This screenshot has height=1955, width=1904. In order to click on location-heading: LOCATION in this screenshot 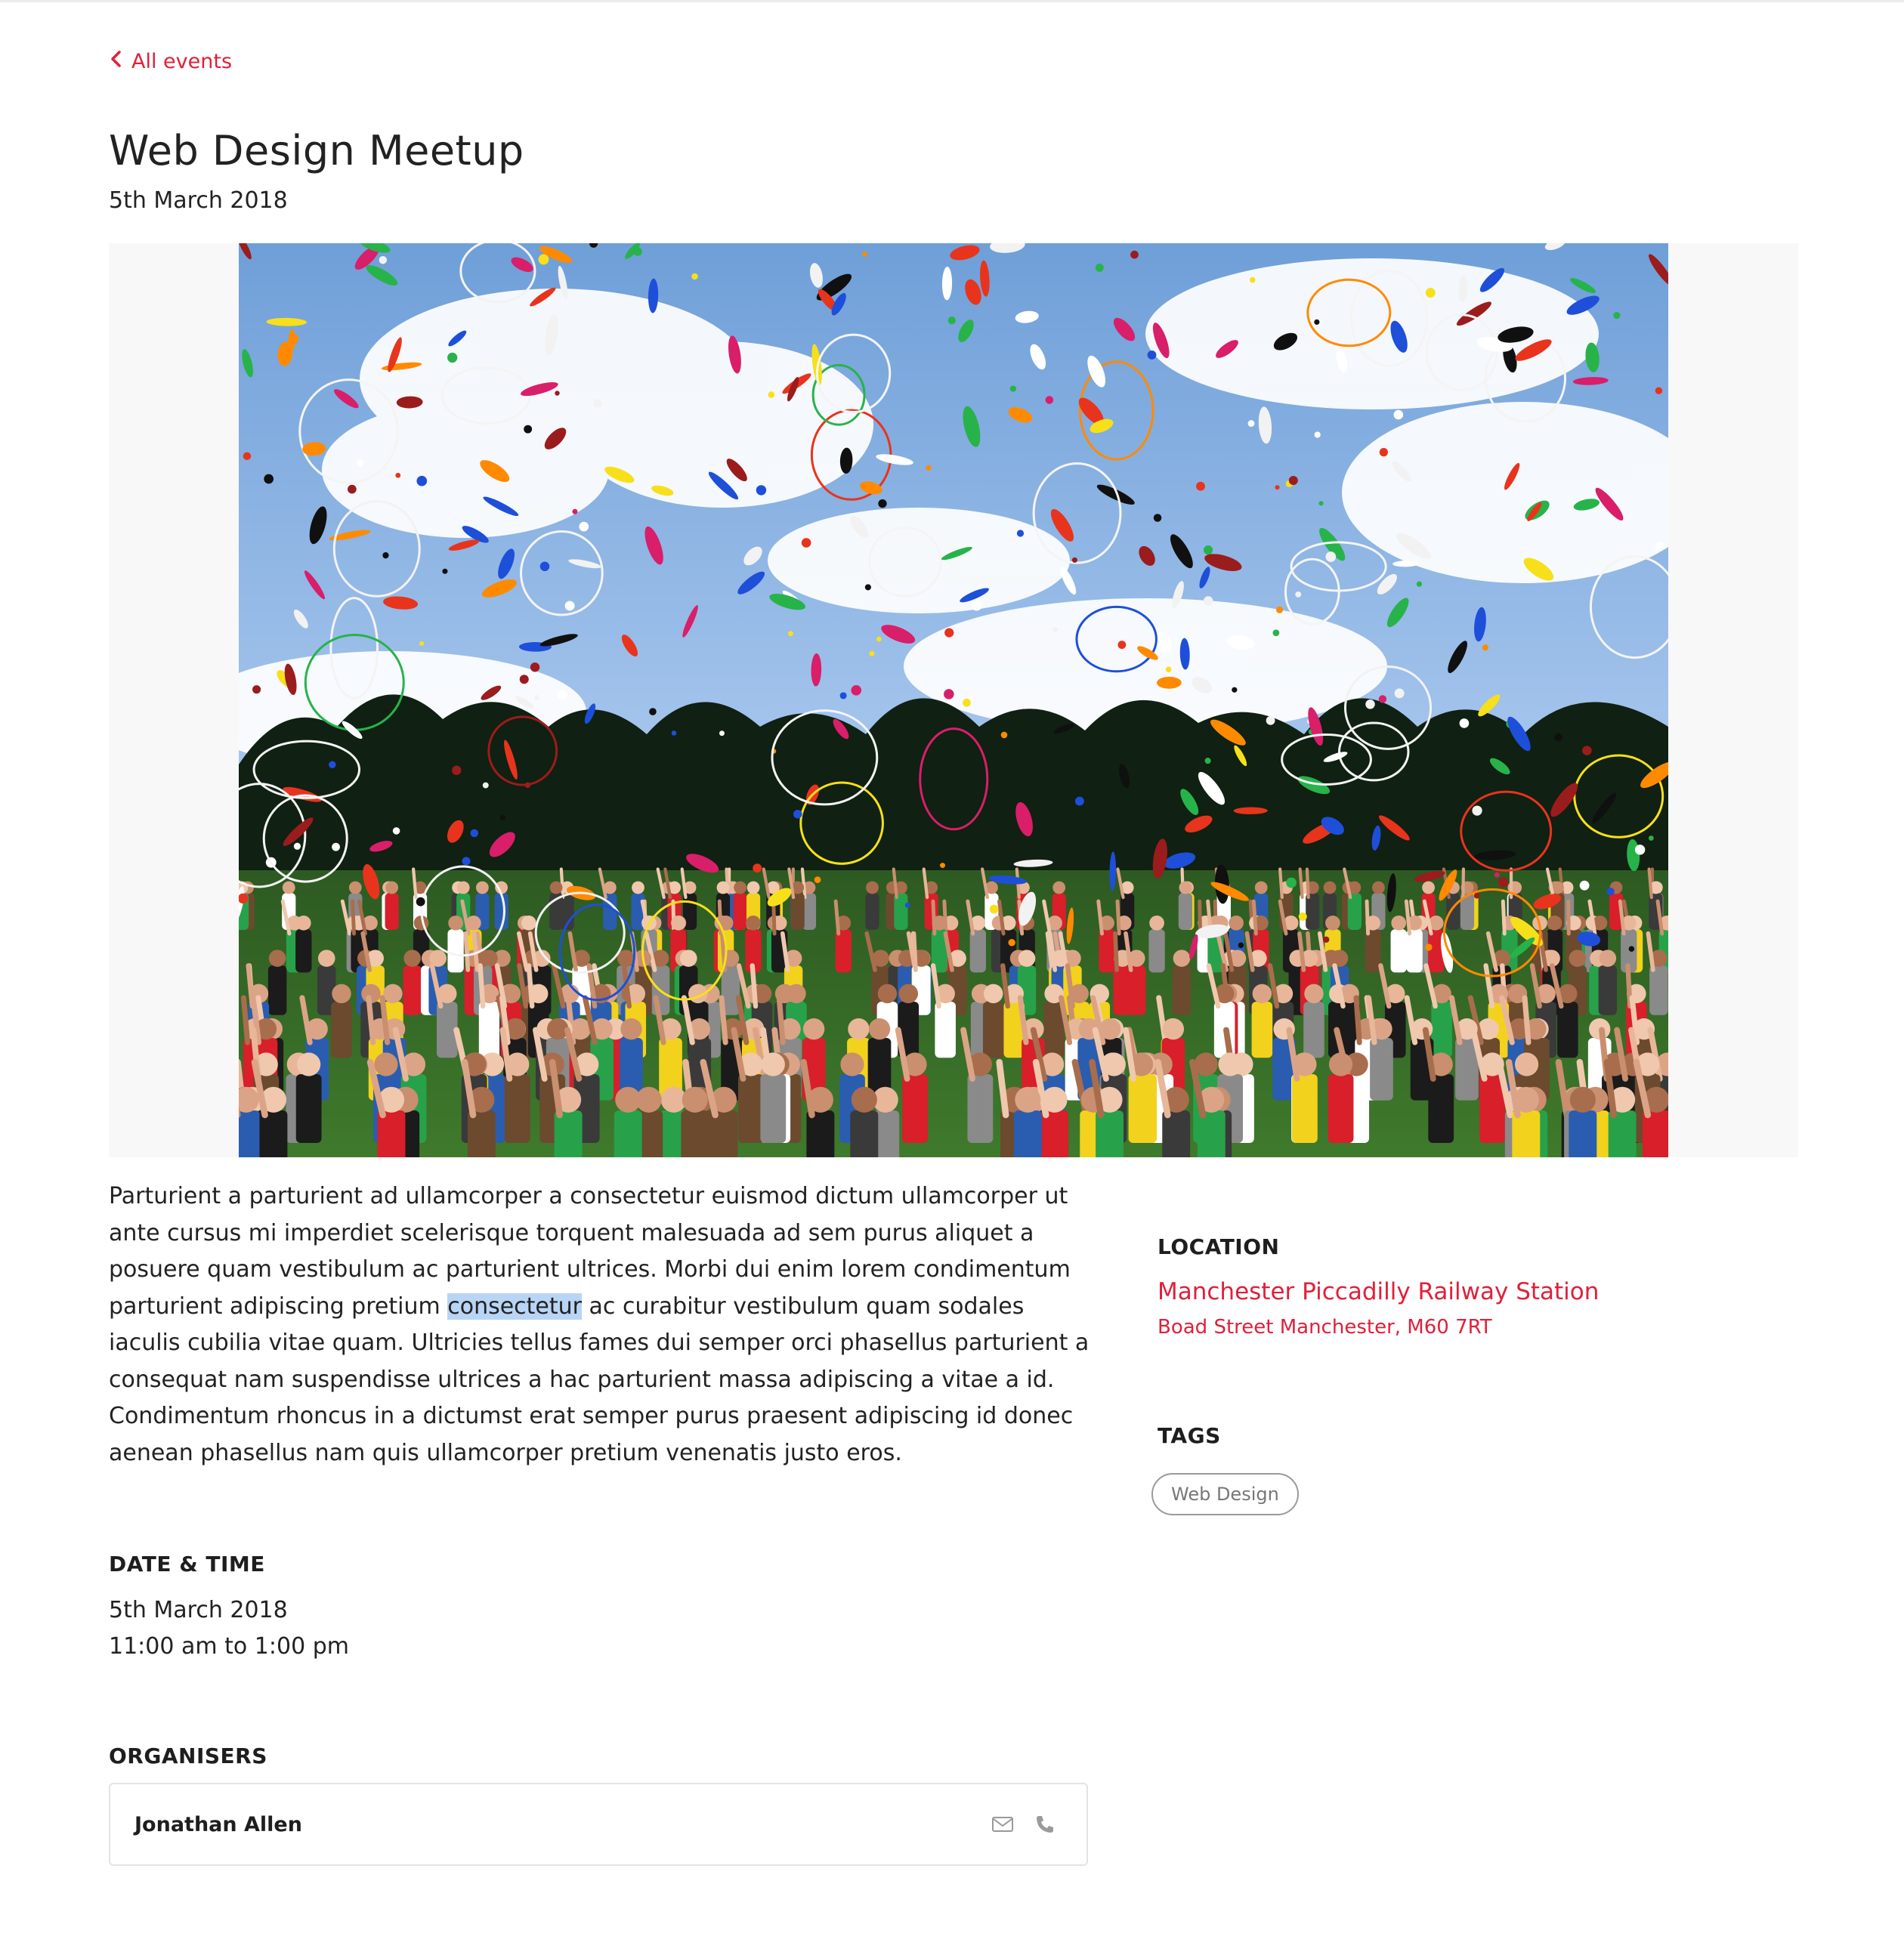, I will do `click(1219, 1246)`.